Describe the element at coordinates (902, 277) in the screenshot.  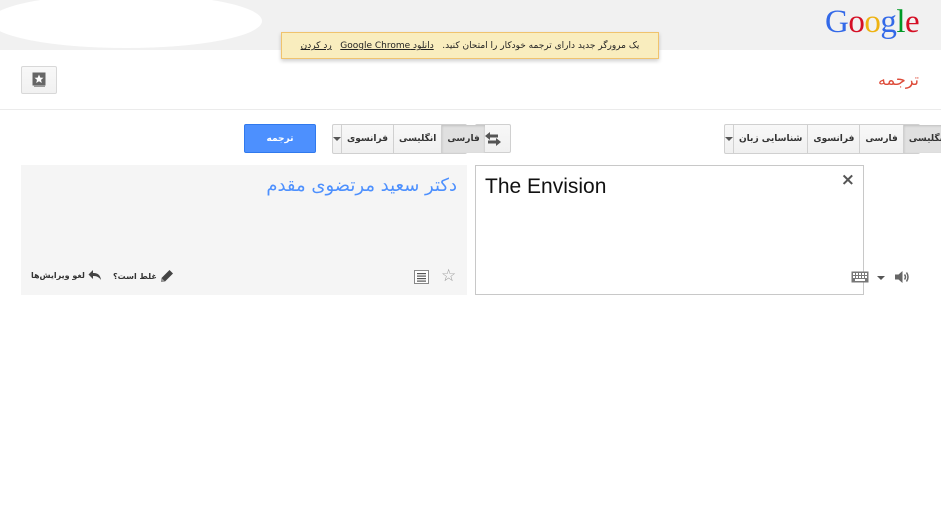
I see `speaker-icon` at that location.